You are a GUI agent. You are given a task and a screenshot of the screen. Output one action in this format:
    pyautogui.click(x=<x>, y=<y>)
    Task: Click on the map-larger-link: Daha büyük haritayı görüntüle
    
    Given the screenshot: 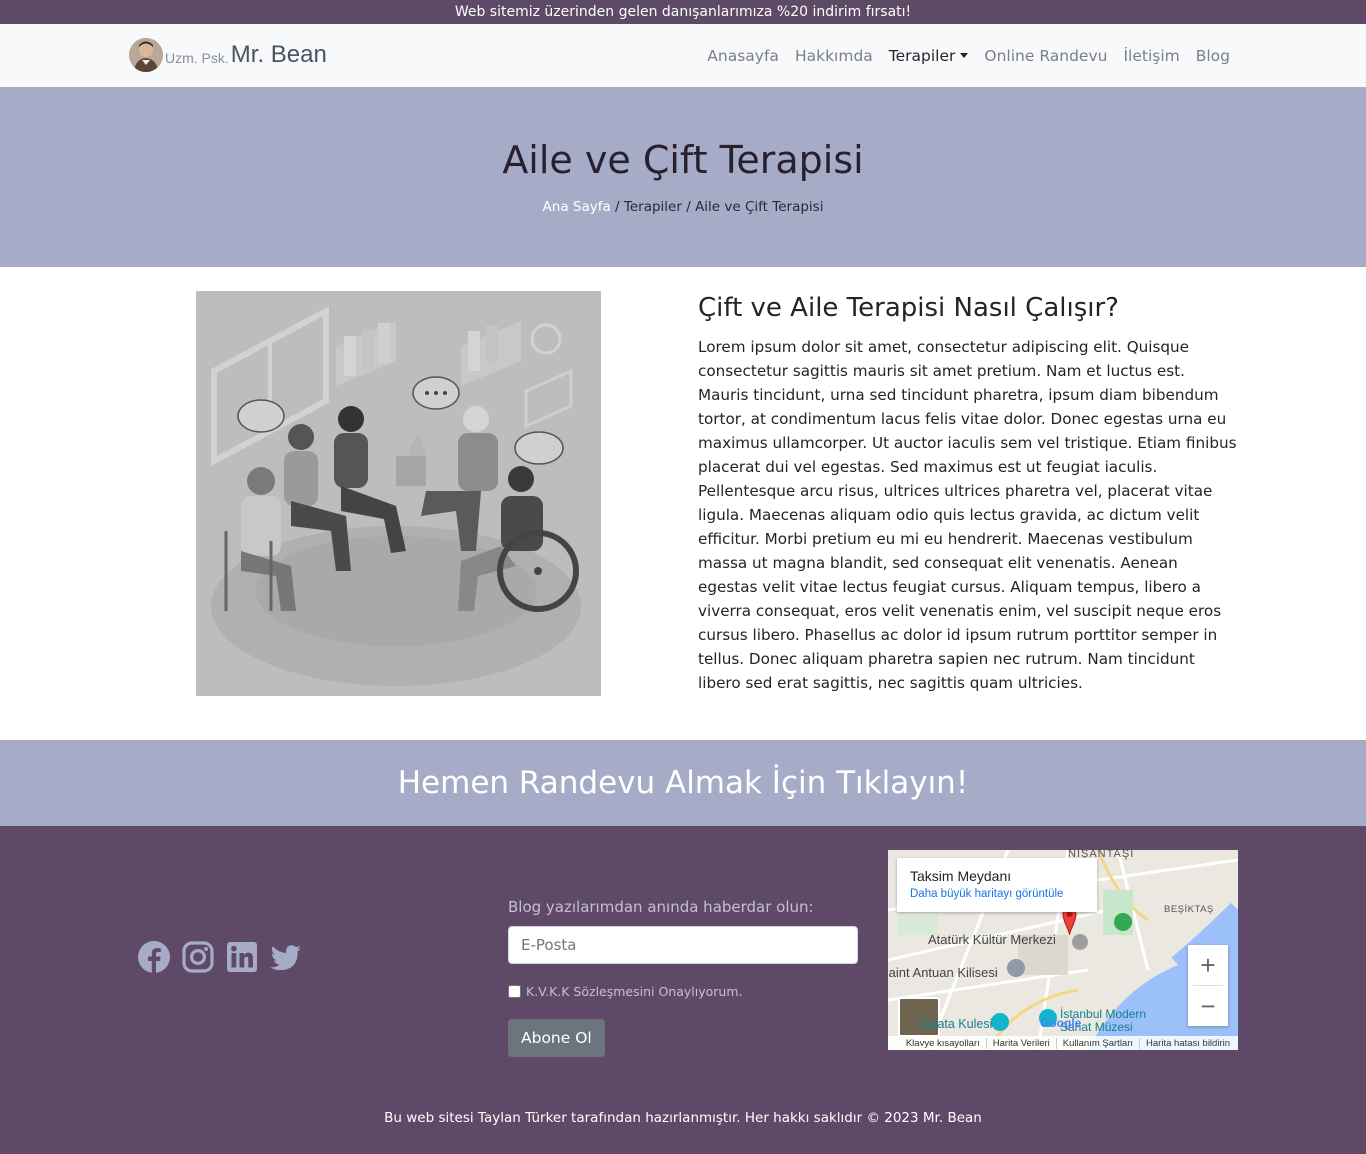 What is the action you would take?
    pyautogui.click(x=997, y=894)
    